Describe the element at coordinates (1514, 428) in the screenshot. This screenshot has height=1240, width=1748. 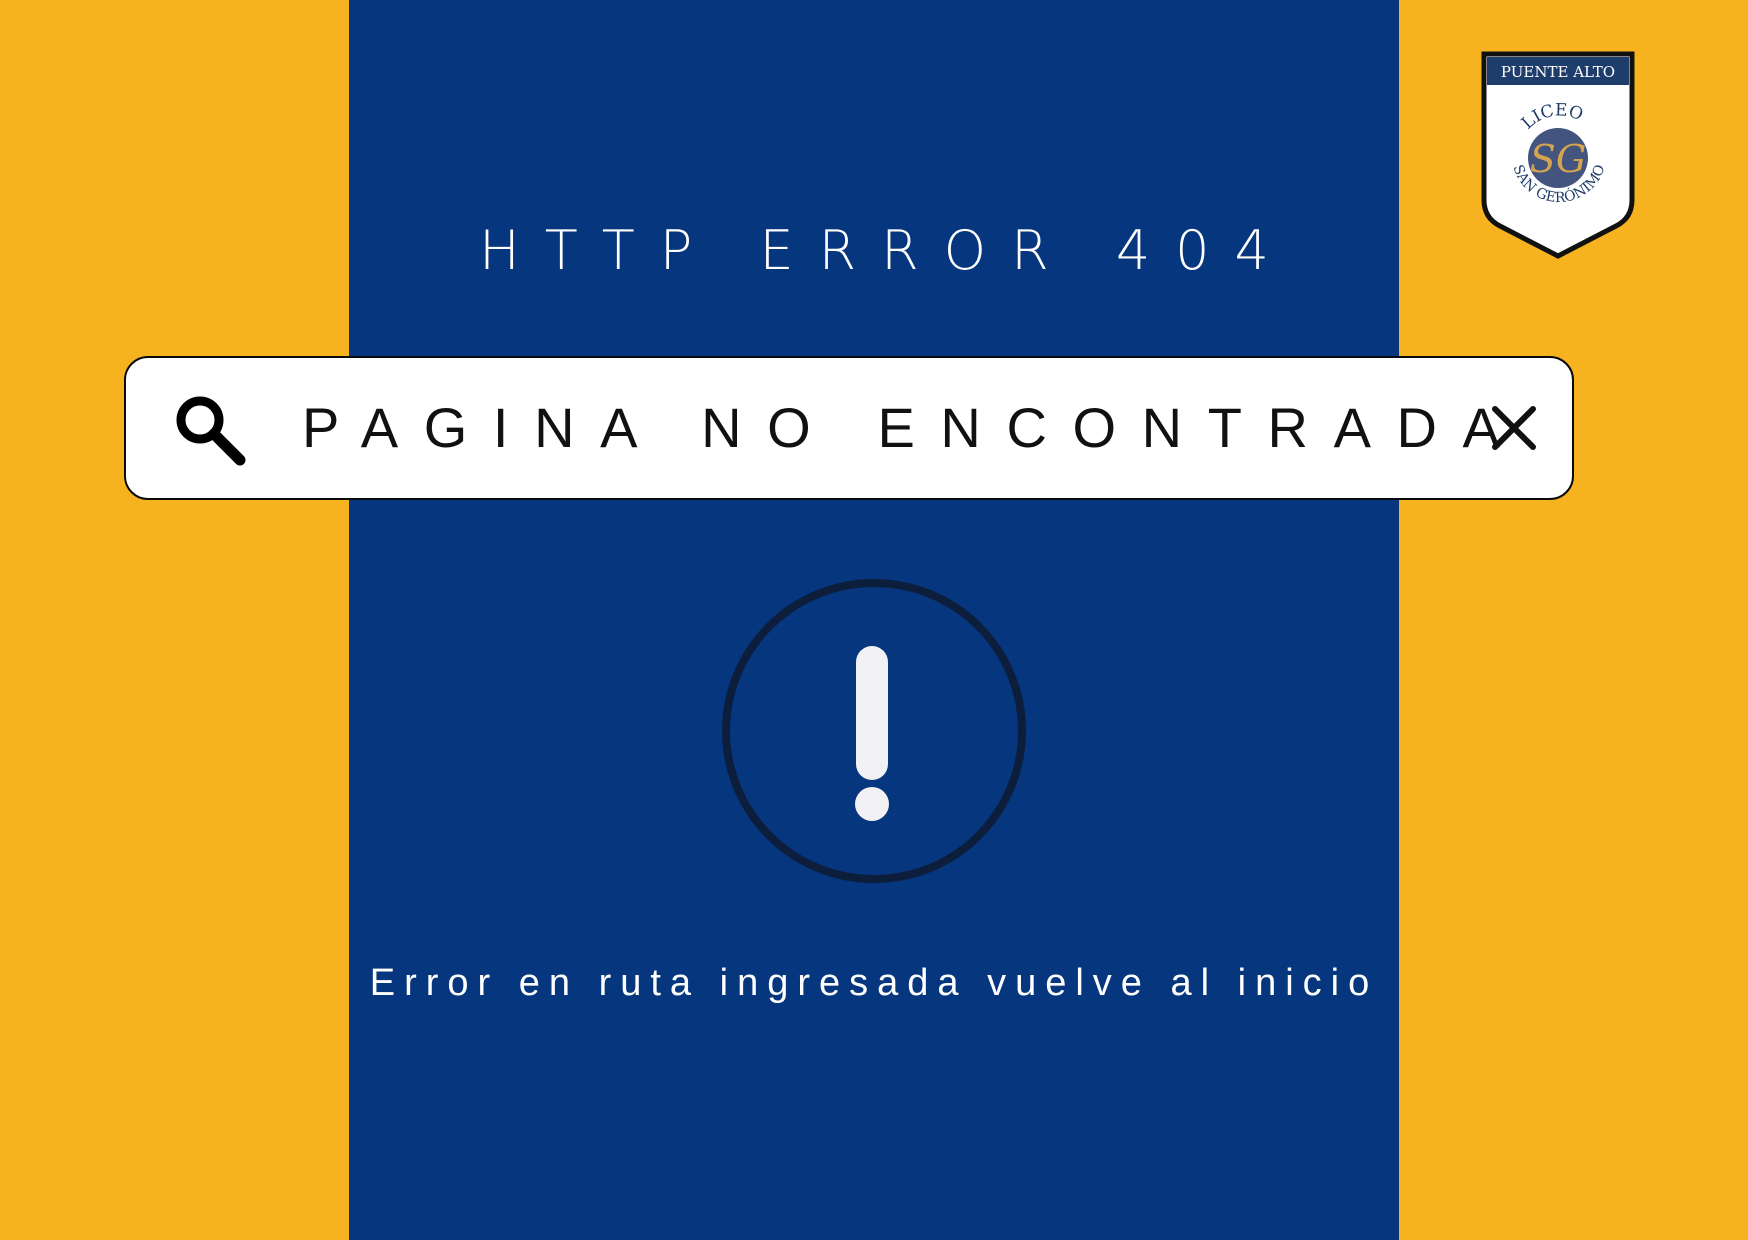
I see `close-icon` at that location.